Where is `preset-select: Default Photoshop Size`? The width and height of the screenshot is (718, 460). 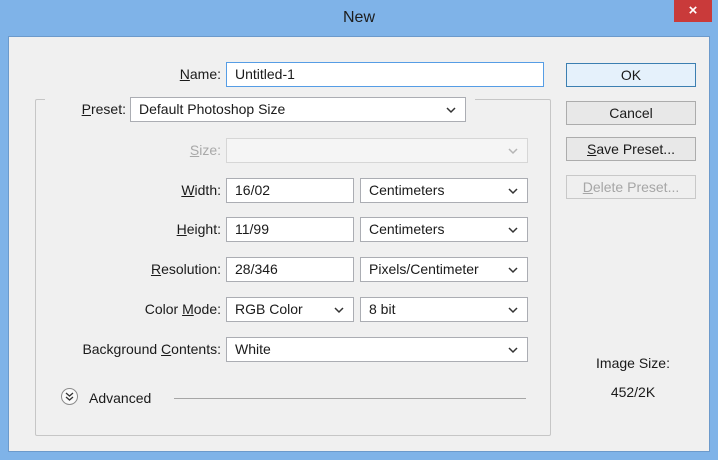
preset-select: Default Photoshop Size is located at coordinates (298, 109).